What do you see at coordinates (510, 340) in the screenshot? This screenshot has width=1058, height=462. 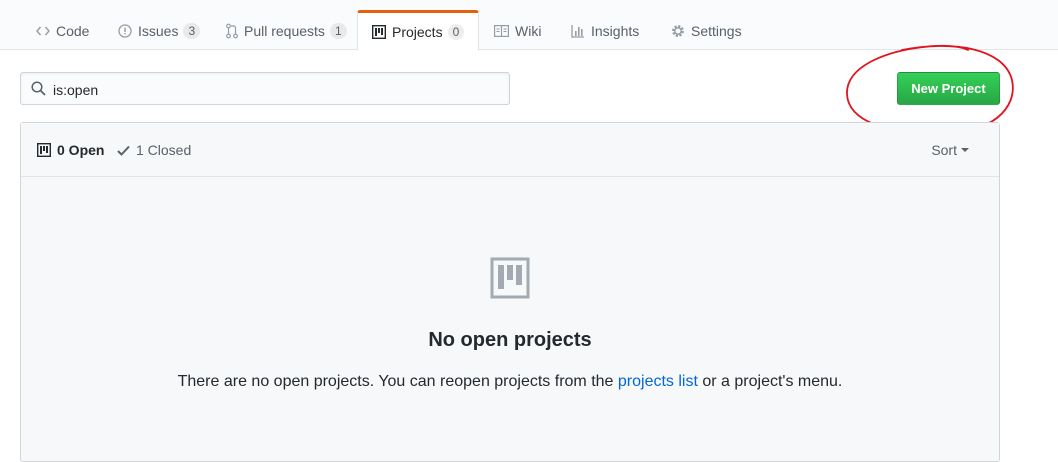 I see `blankslate-title: No open projects` at bounding box center [510, 340].